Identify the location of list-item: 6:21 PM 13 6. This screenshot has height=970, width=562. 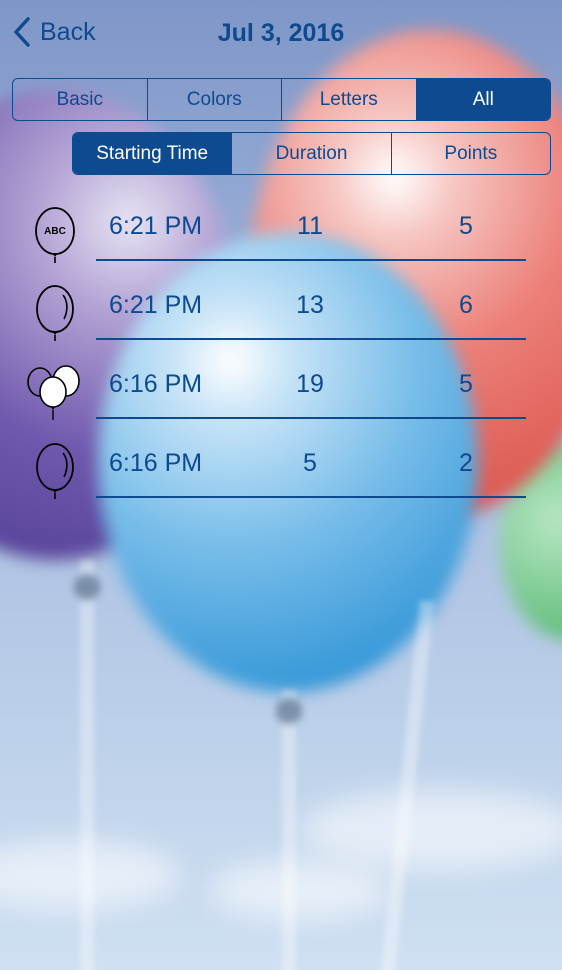
(281, 308).